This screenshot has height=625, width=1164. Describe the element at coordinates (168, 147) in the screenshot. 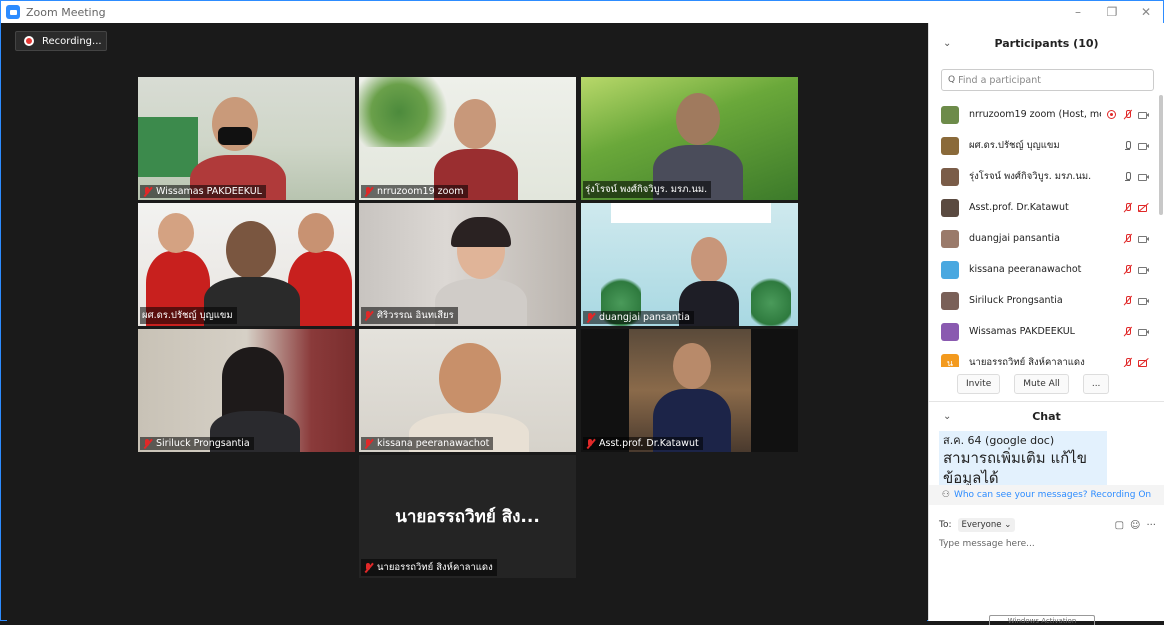

I see `poster-background` at that location.